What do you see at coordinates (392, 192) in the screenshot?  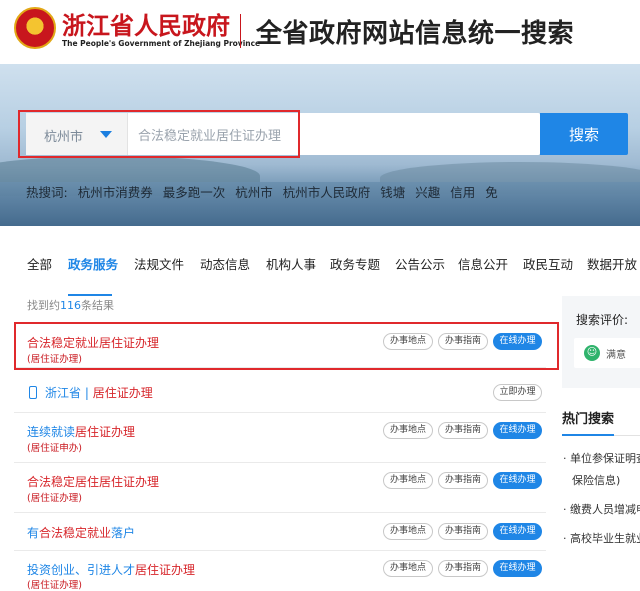 I see `hot-word-link: 钱塘` at bounding box center [392, 192].